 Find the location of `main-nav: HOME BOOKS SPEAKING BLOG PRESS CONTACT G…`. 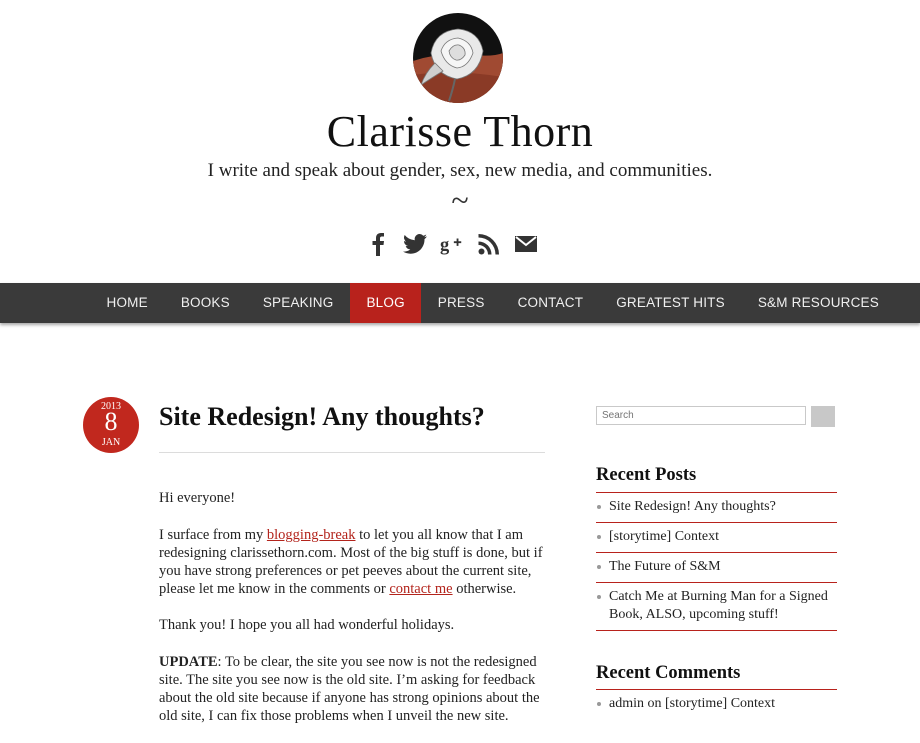

main-nav: HOME BOOKS SPEAKING BLOG PRESS CONTACT G… is located at coordinates (460, 303).